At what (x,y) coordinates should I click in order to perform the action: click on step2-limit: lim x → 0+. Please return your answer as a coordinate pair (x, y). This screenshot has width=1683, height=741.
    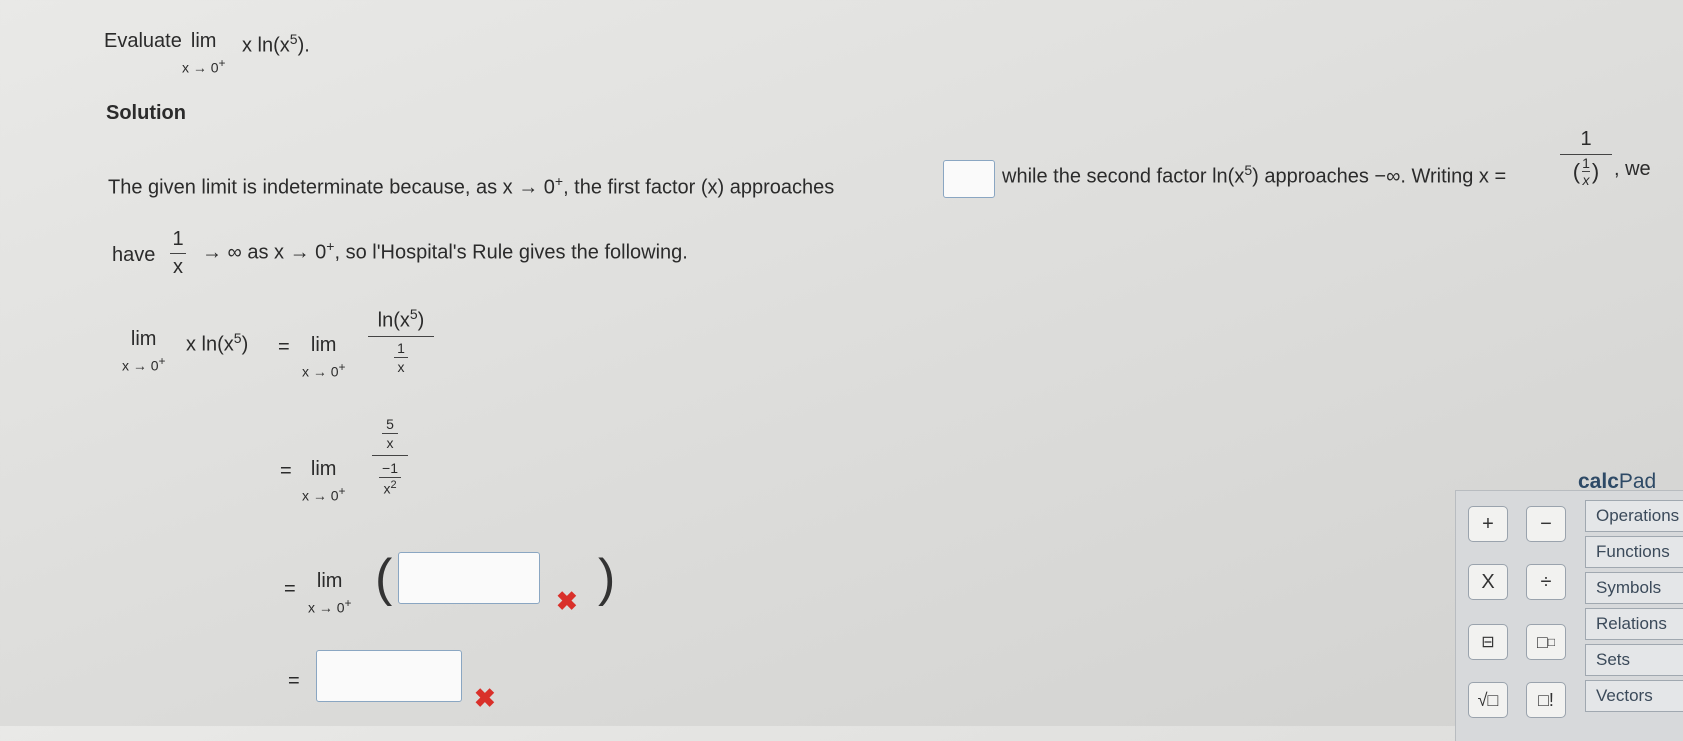
    Looking at the image, I should click on (324, 481).